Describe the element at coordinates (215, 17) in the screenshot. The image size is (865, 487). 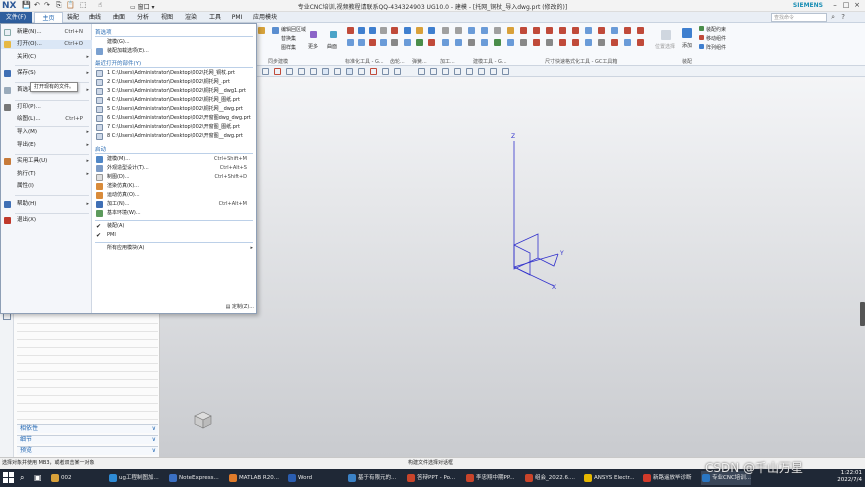
I see `tab-tools: 工具` at that location.